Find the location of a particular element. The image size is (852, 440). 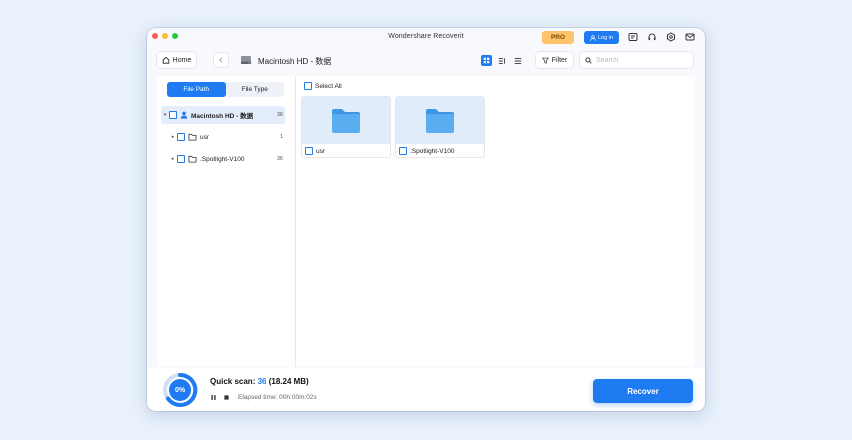

mail-icon is located at coordinates (690, 37).